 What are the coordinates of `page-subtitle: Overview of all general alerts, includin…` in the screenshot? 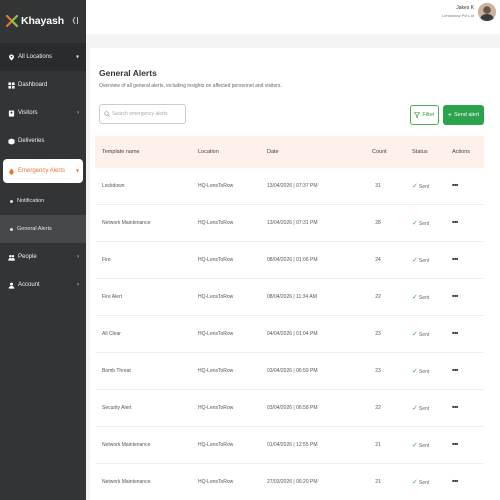 It's located at (190, 86).